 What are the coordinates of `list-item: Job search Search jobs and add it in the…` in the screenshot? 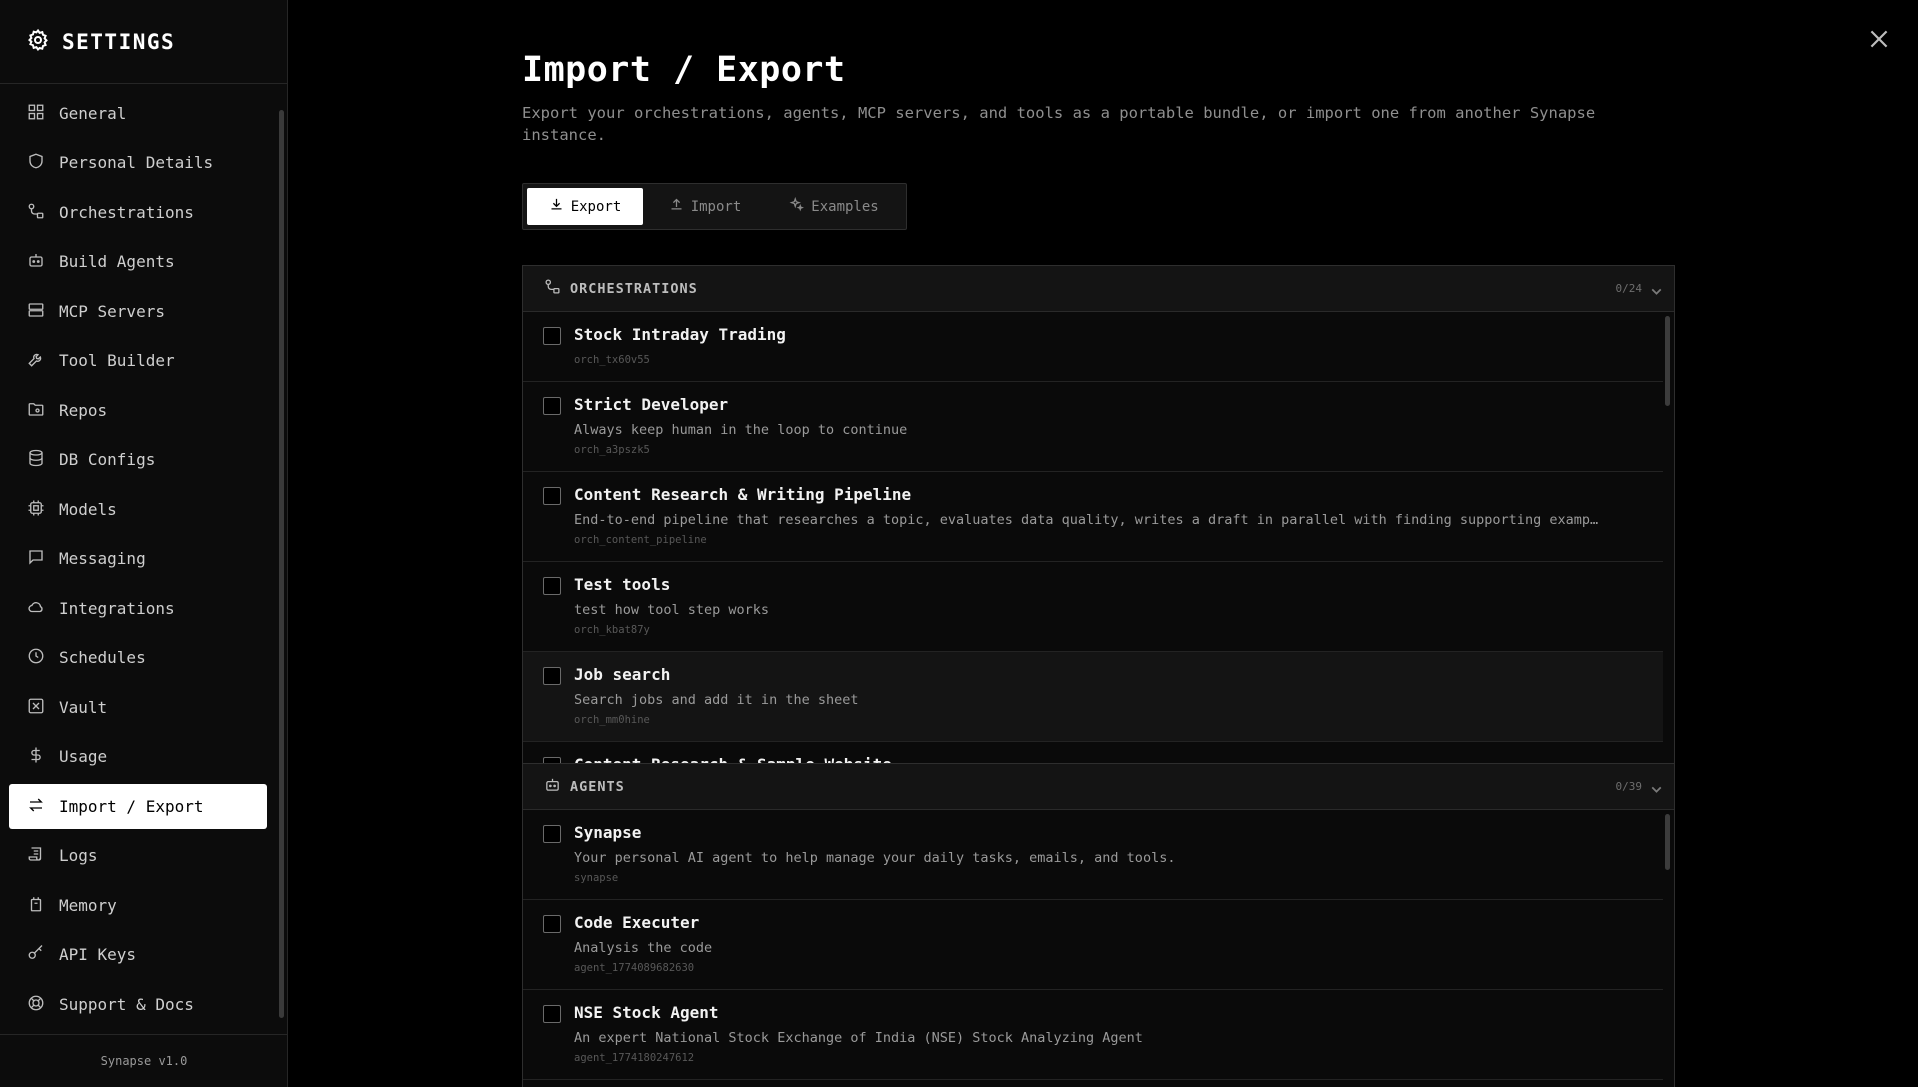 It's located at (1093, 697).